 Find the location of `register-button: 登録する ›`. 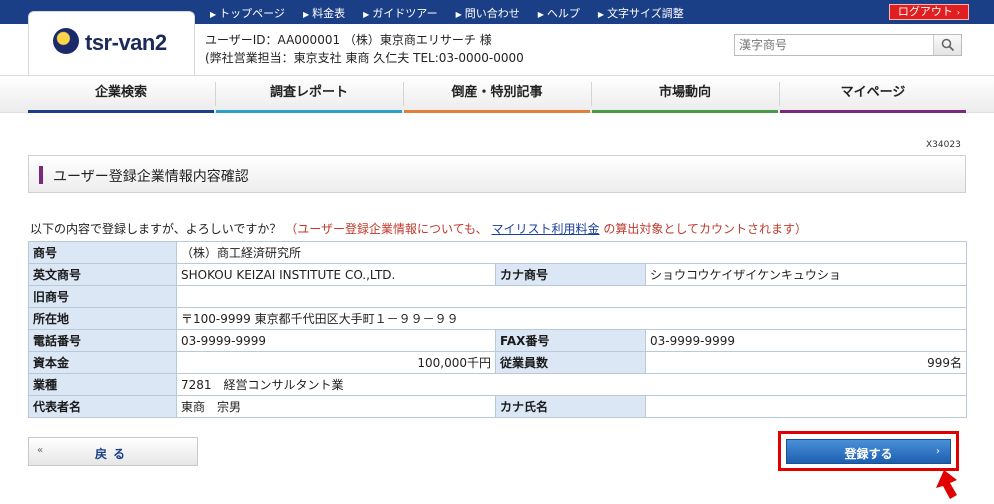

register-button: 登録する › is located at coordinates (868, 451).